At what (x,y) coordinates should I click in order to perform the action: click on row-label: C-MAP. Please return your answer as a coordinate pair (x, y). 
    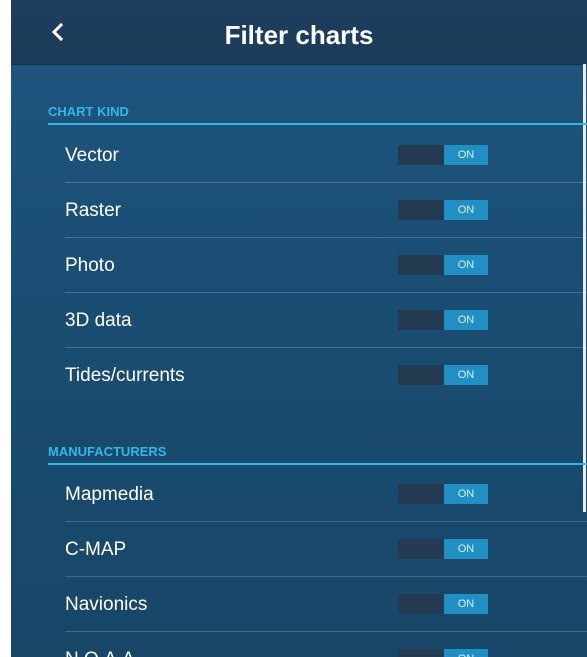
    Looking at the image, I should click on (96, 549).